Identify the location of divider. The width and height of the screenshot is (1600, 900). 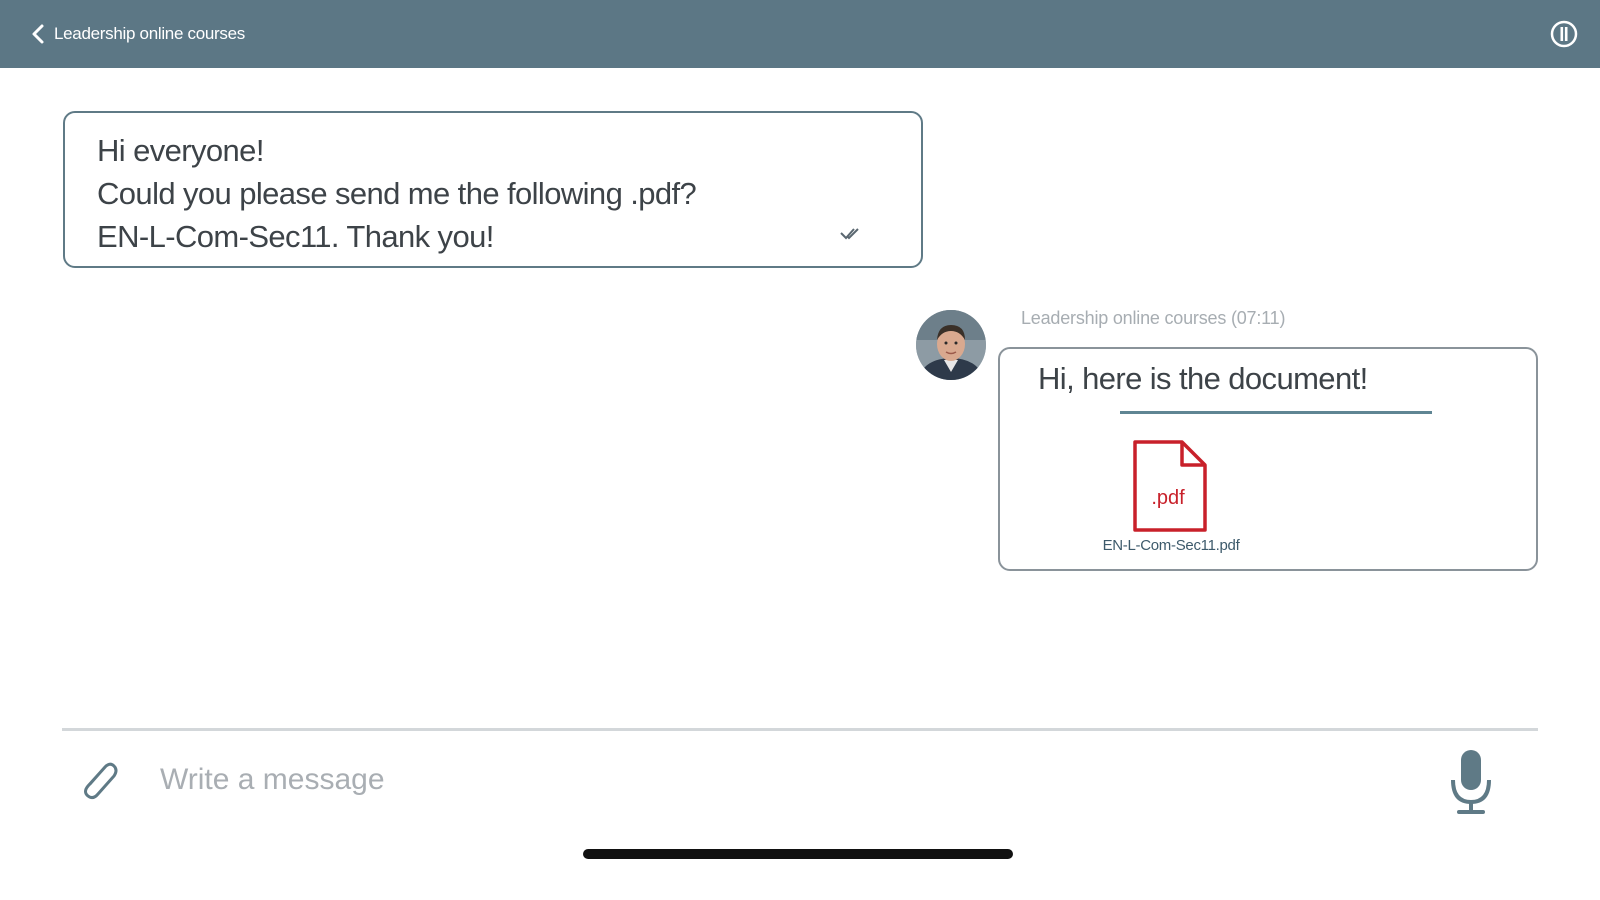
(1276, 412).